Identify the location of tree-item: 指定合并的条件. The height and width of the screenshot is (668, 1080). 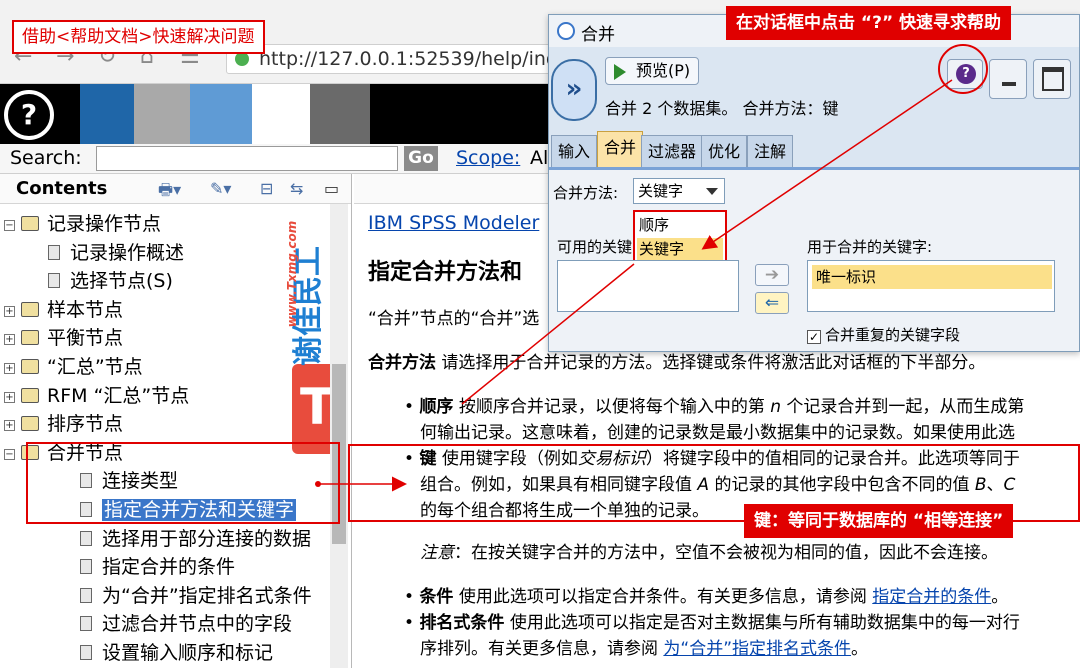
(157, 567).